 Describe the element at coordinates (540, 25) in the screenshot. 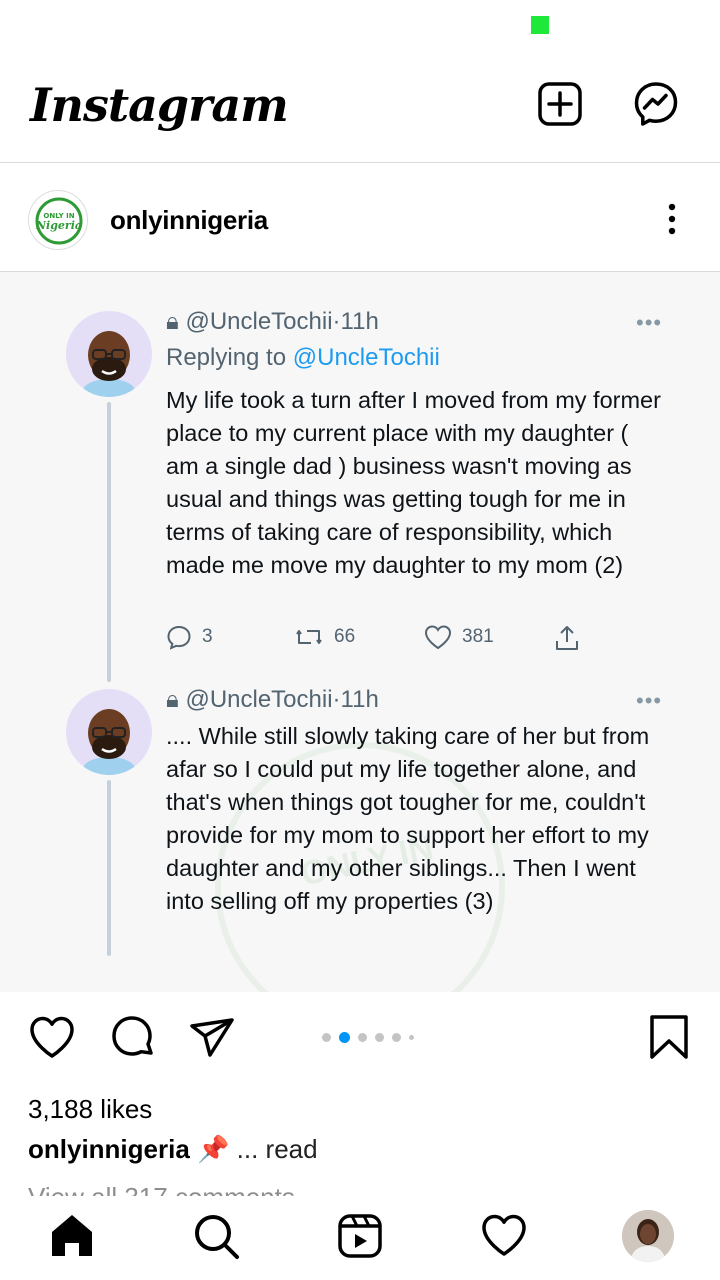

I see `status-indicator` at that location.